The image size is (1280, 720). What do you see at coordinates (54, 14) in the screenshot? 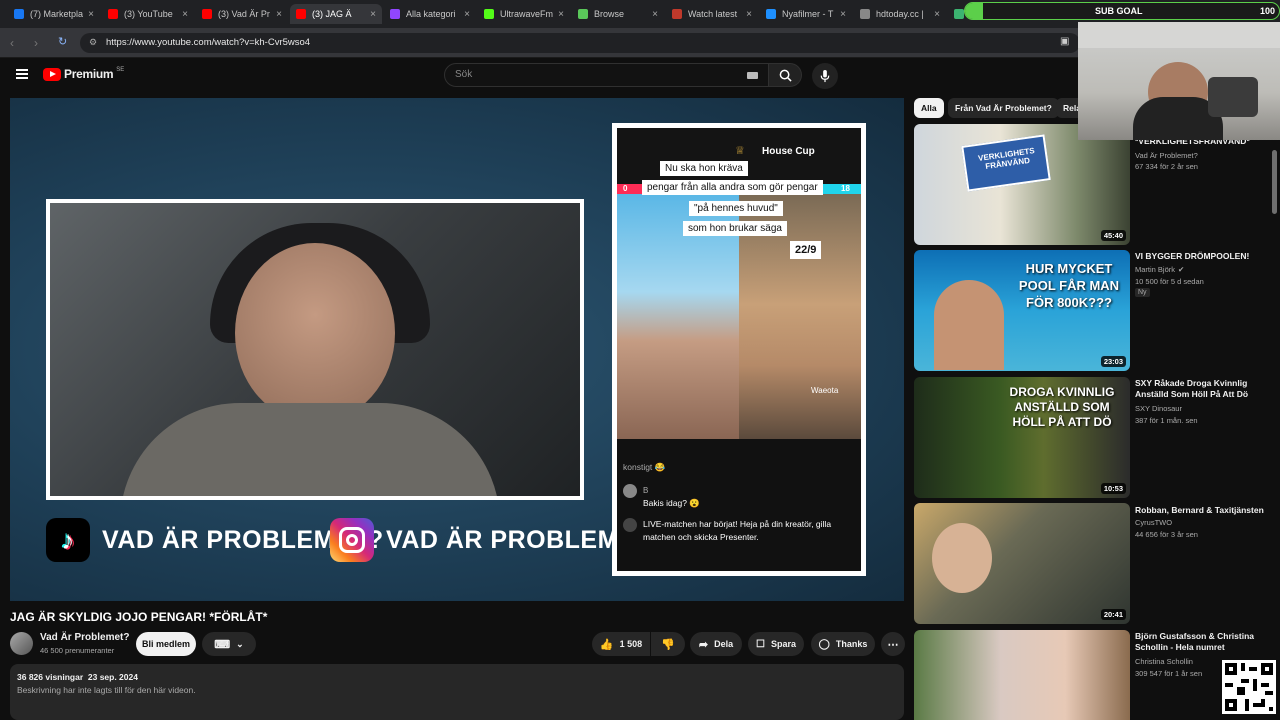
I see `browser-tab: (7) Marketpla ×` at bounding box center [54, 14].